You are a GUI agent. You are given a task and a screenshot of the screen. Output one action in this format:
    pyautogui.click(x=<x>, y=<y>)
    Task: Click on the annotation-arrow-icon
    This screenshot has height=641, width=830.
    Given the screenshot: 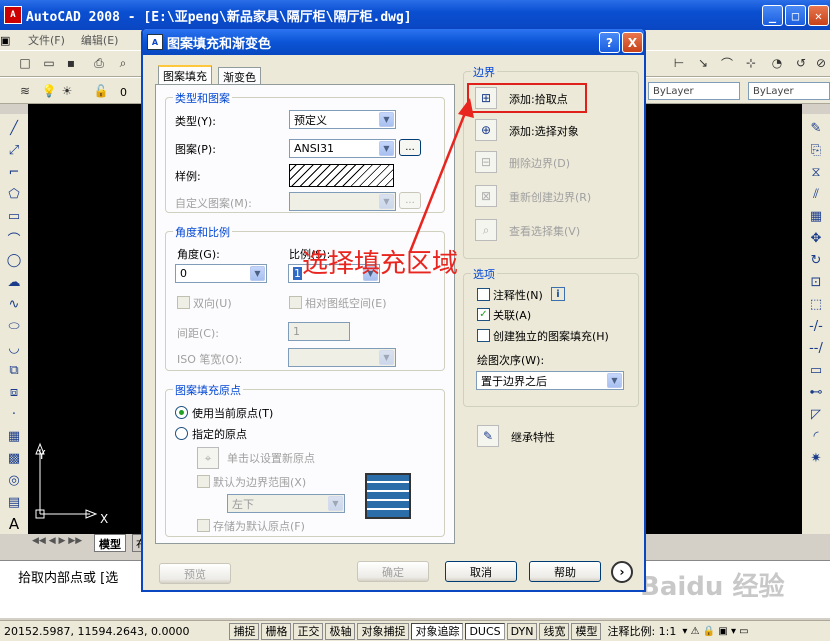 What is the action you would take?
    pyautogui.click(x=441, y=175)
    